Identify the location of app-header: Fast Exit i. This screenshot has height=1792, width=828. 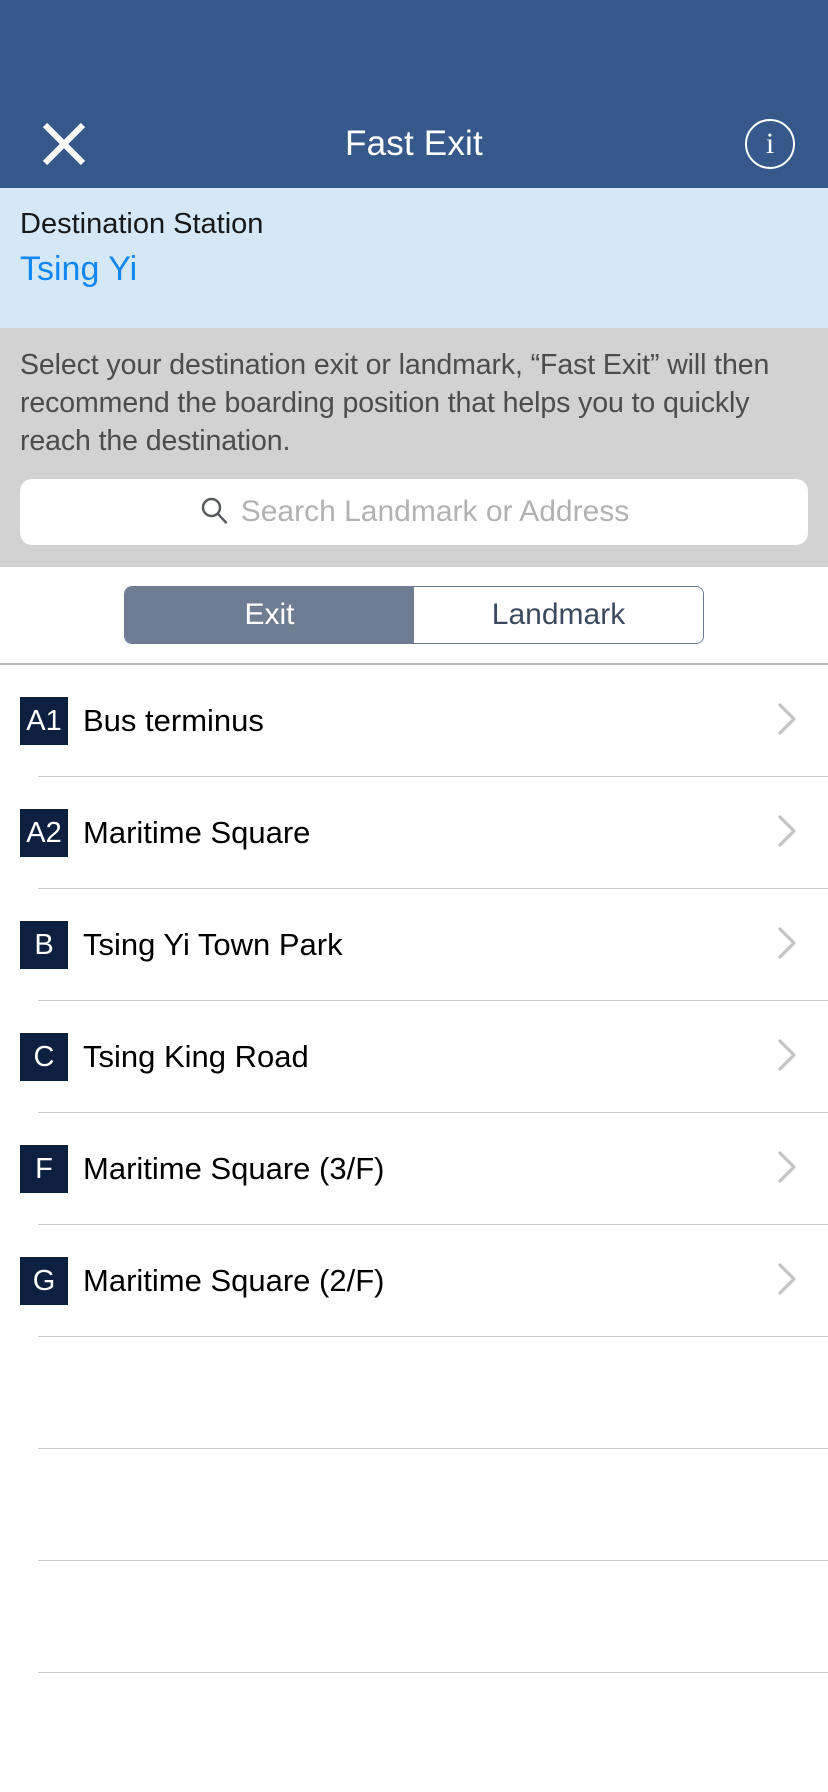
(414, 94).